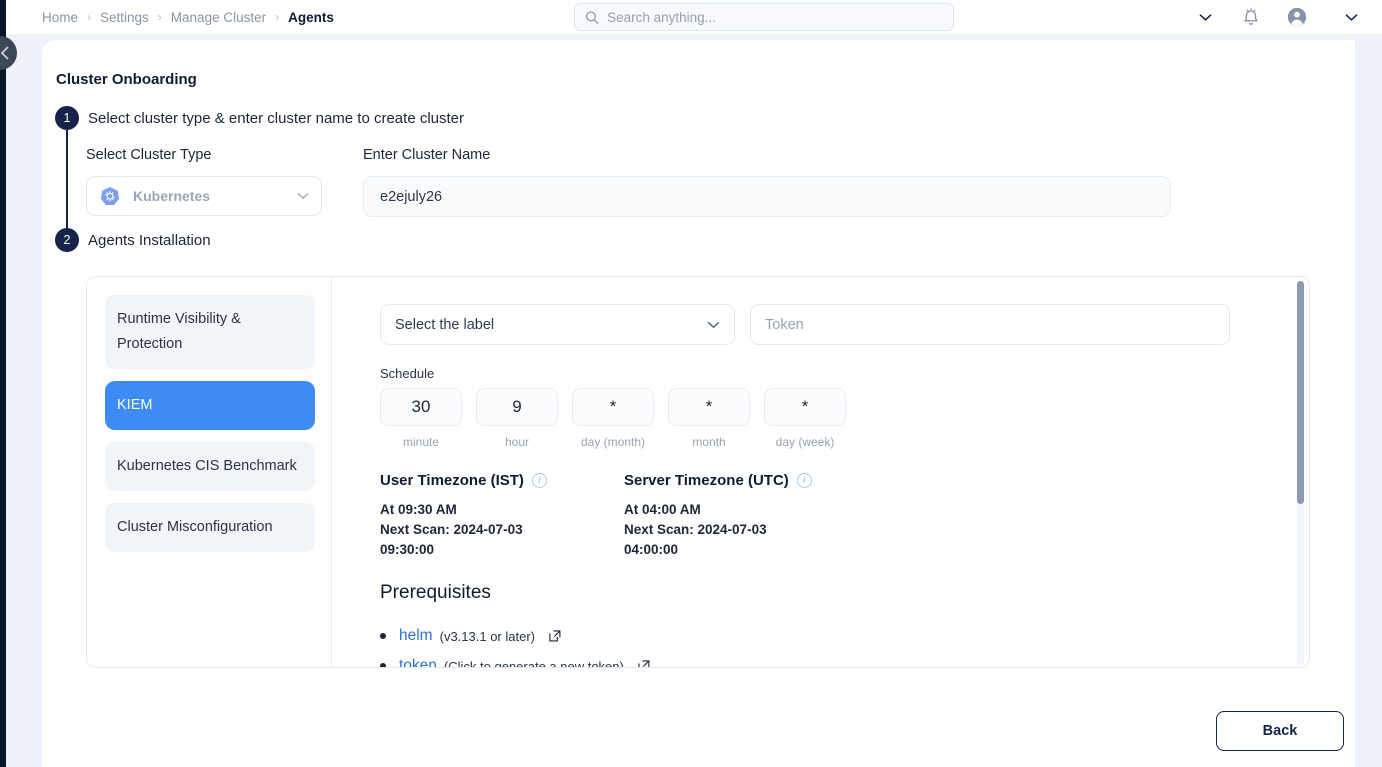  Describe the element at coordinates (210, 332) in the screenshot. I see `agent-item-runtime-visibility-protection: Runtime Visibility & Protection` at that location.